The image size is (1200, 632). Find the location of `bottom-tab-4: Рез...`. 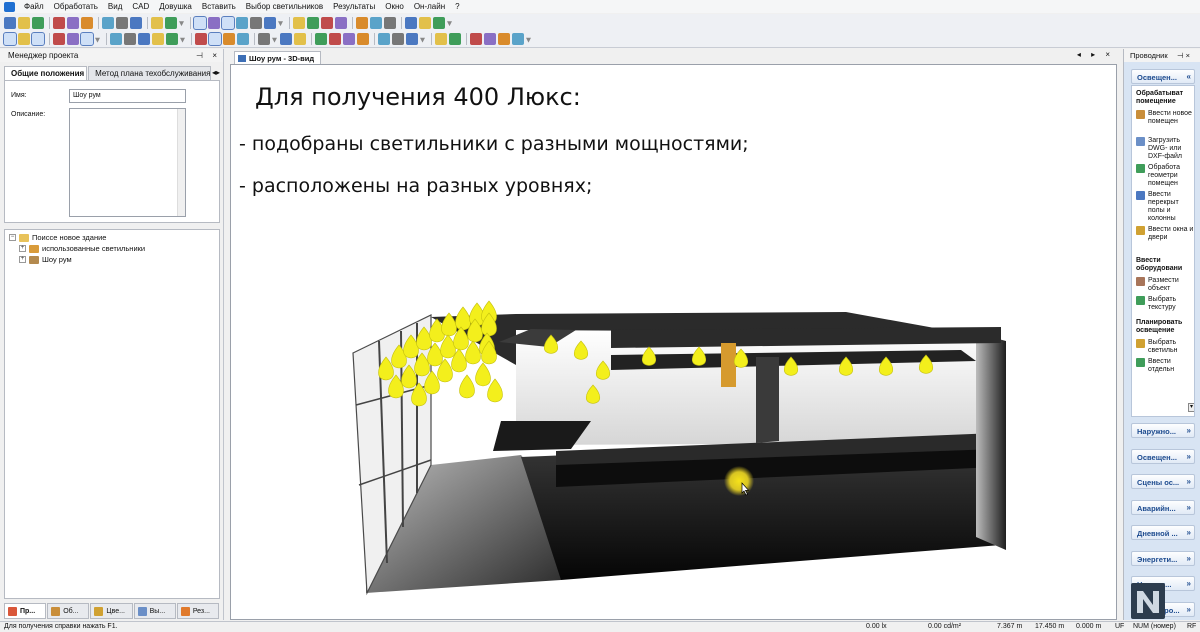

bottom-tab-4: Рез... is located at coordinates (198, 611).